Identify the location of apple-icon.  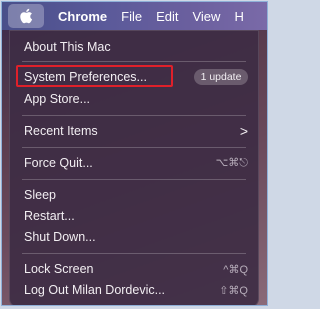
(26, 16).